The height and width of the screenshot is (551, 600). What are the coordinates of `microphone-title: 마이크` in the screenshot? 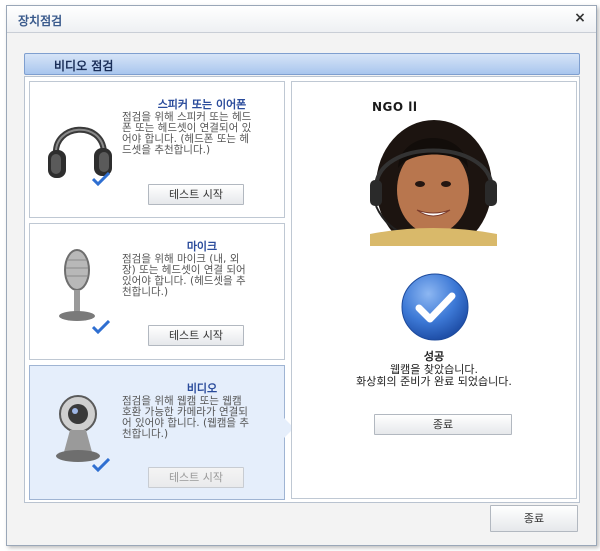 It's located at (202, 246).